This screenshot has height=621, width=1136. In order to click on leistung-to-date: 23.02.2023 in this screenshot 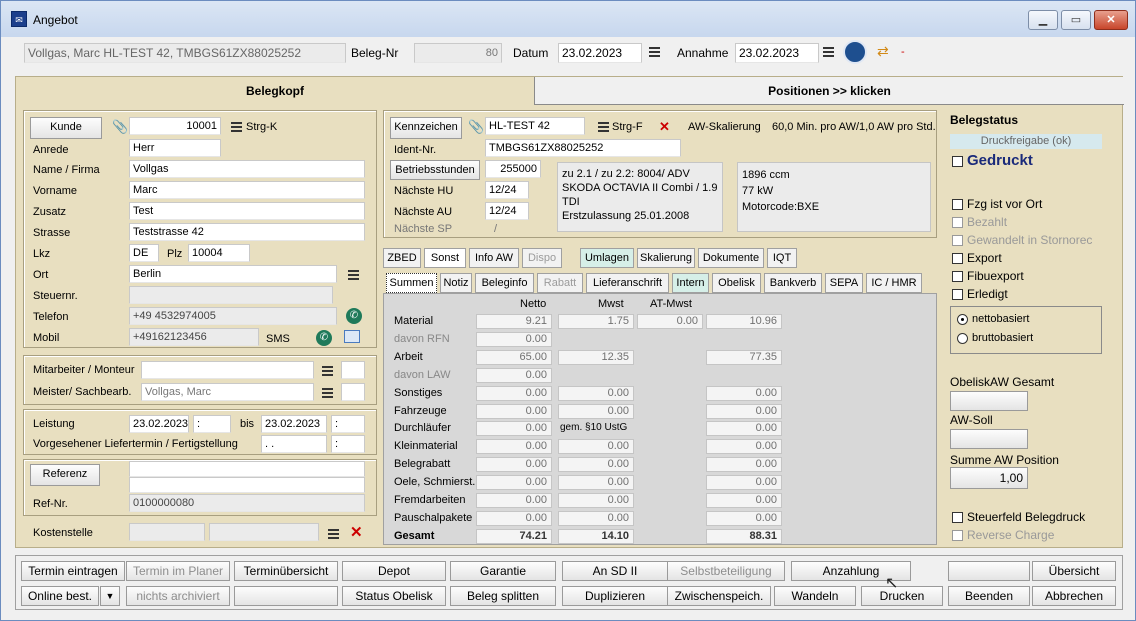, I will do `click(294, 424)`.